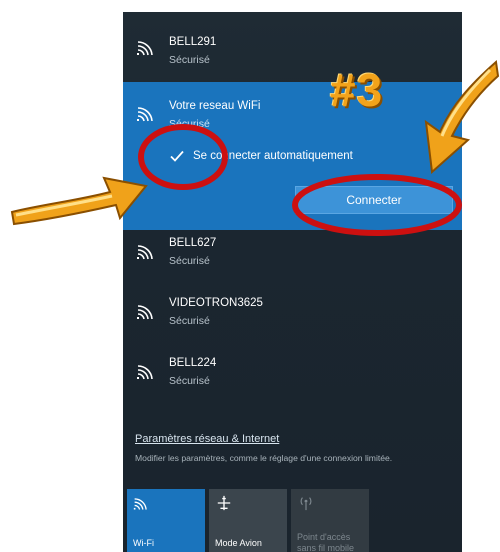  Describe the element at coordinates (193, 363) in the screenshot. I see `network-name: BELL224` at that location.